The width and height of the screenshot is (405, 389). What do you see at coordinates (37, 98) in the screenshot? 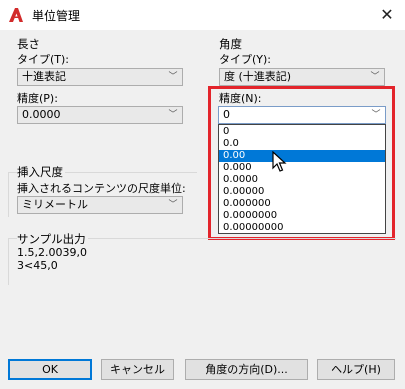
I see `length-precision-label: 精度(P):` at bounding box center [37, 98].